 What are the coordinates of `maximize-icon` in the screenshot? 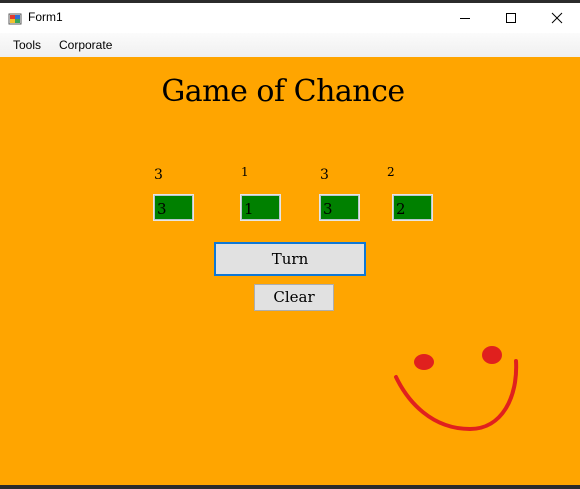 It's located at (511, 18).